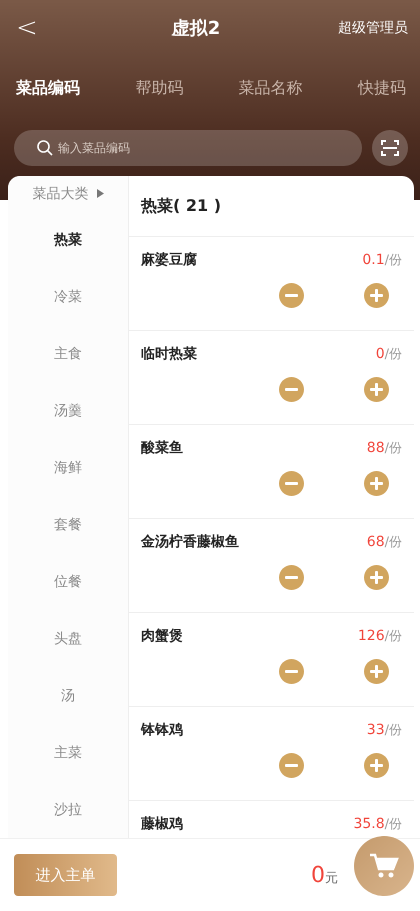 The width and height of the screenshot is (420, 911). I want to click on search-mode-tab: 菜品名称, so click(270, 88).